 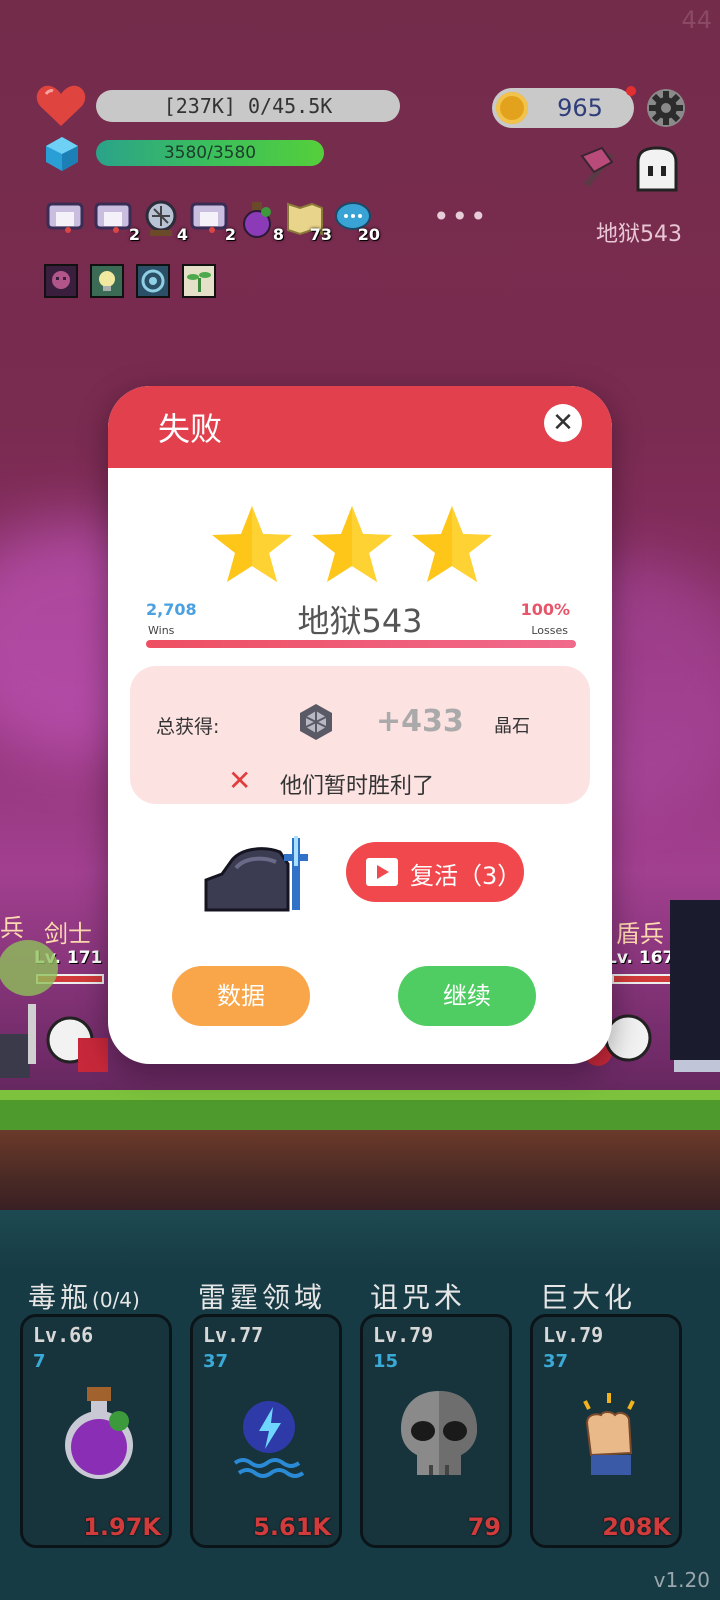 What do you see at coordinates (563, 423) in the screenshot?
I see `close-button: ✕` at bounding box center [563, 423].